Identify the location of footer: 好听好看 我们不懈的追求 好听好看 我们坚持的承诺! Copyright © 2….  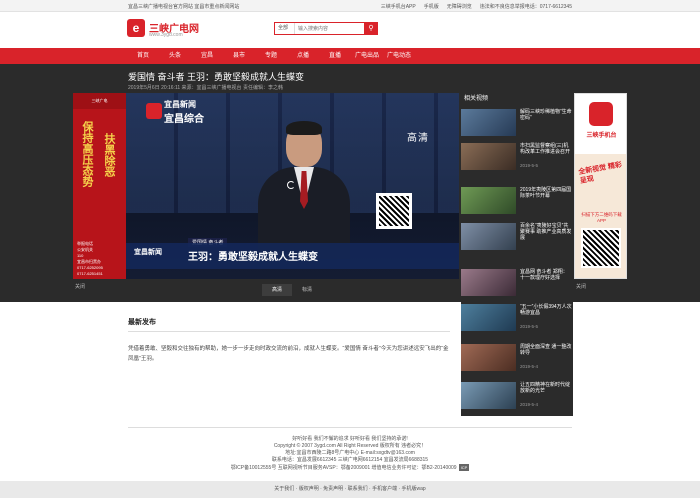
(350, 454).